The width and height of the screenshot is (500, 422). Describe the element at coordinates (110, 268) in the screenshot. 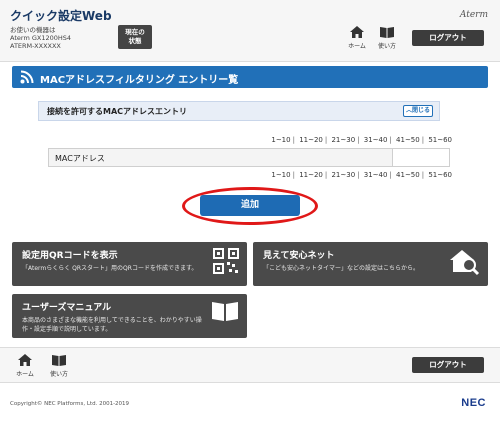

I see `qr-card-desc: 「Atermらくらく QRスタート」用のQRコードを作成できます。` at that location.